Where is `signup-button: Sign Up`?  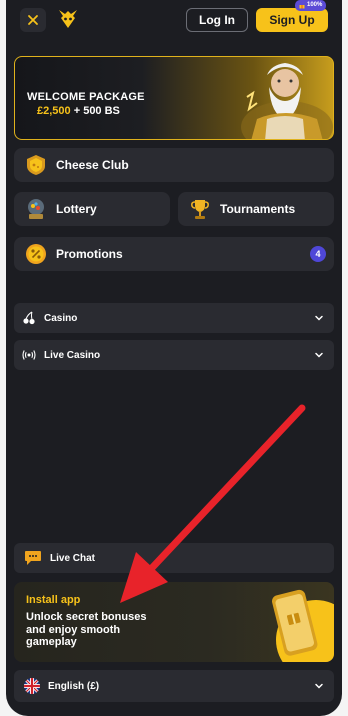
signup-button: Sign Up is located at coordinates (292, 20).